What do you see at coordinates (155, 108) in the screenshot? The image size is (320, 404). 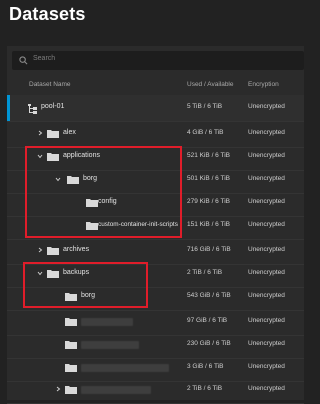 I see `table-row-pool-01: pool-01 5 TiB / 6 TiB Unencrypted` at bounding box center [155, 108].